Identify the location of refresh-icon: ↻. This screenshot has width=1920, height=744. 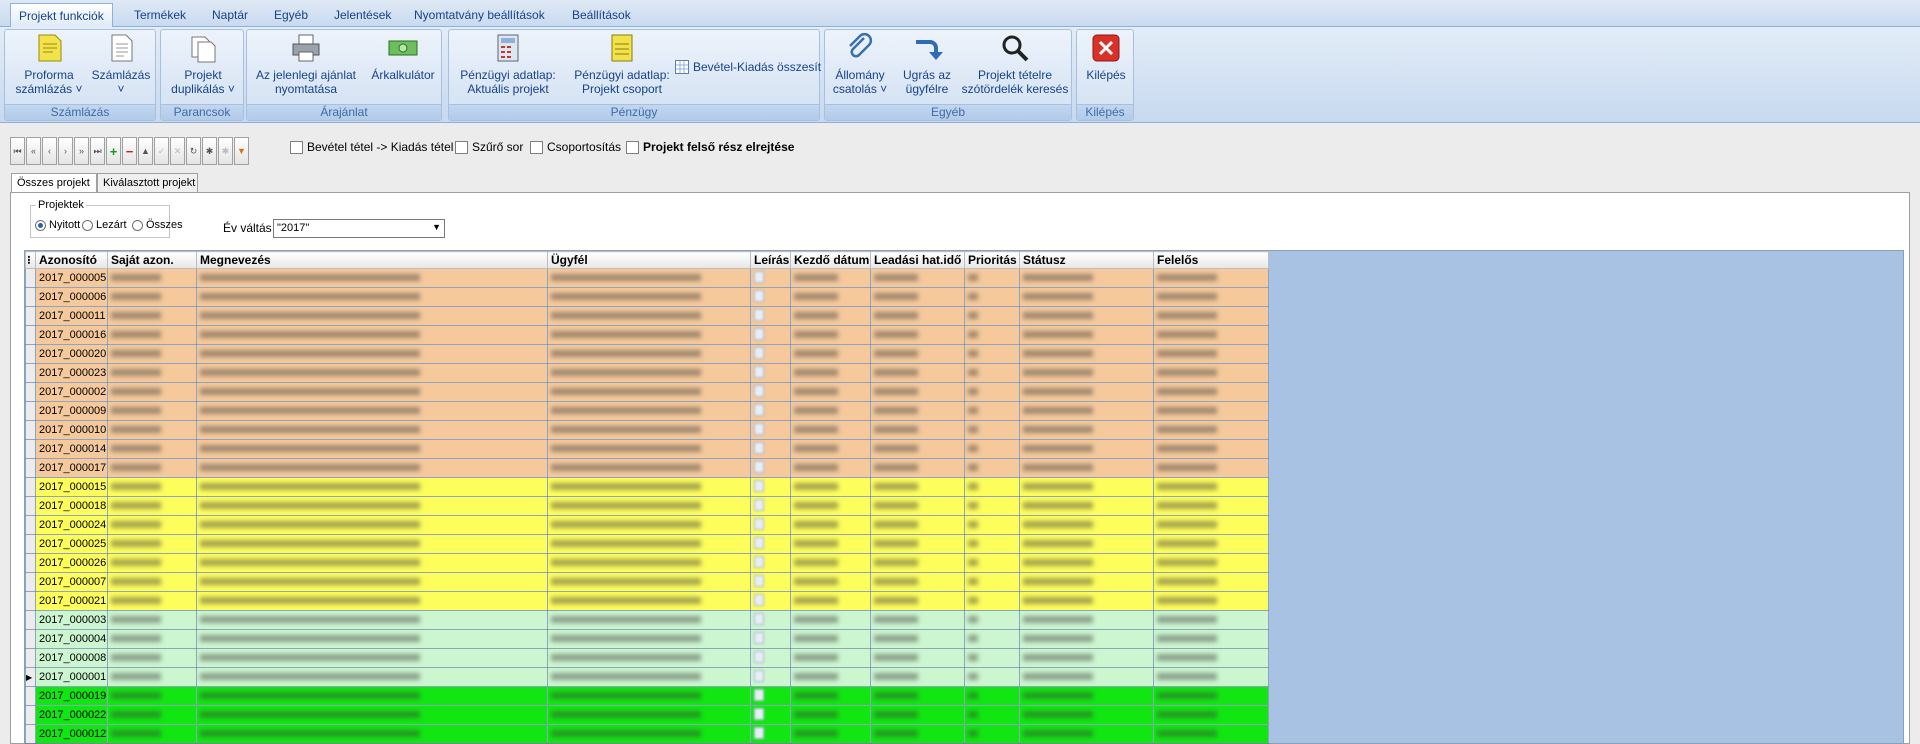
(193, 151).